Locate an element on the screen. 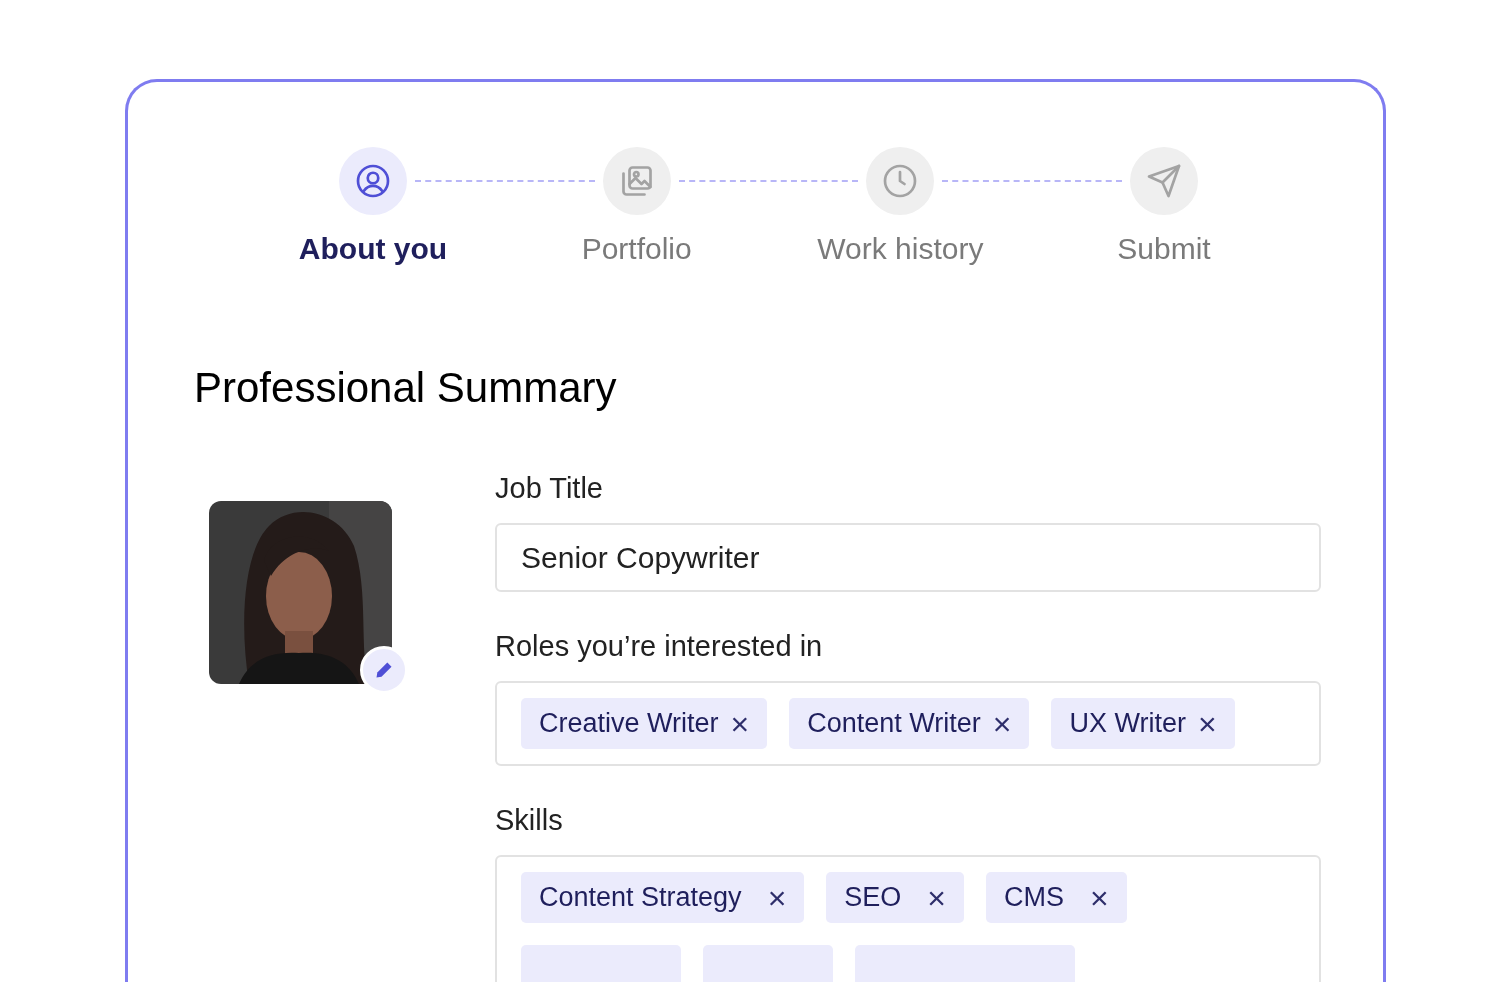  field-label: Skills is located at coordinates (529, 820).